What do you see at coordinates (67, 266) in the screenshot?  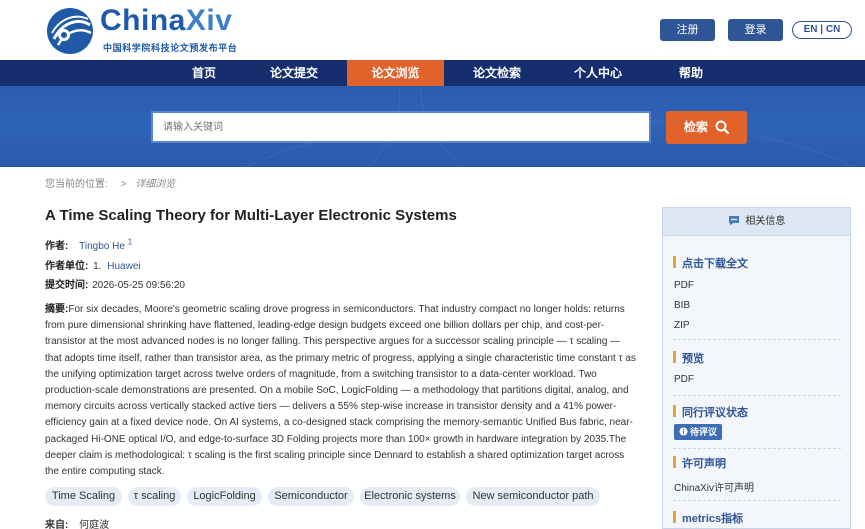 I see `affiliation-label: 作者单位:` at bounding box center [67, 266].